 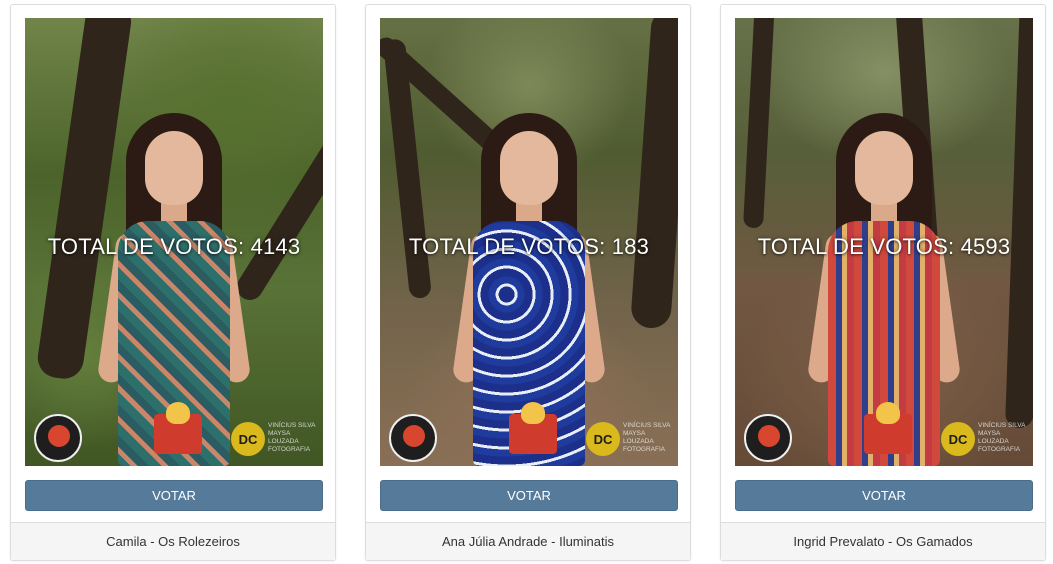 I want to click on contestant-name: Camila - Os Rolezeiros, so click(x=173, y=541).